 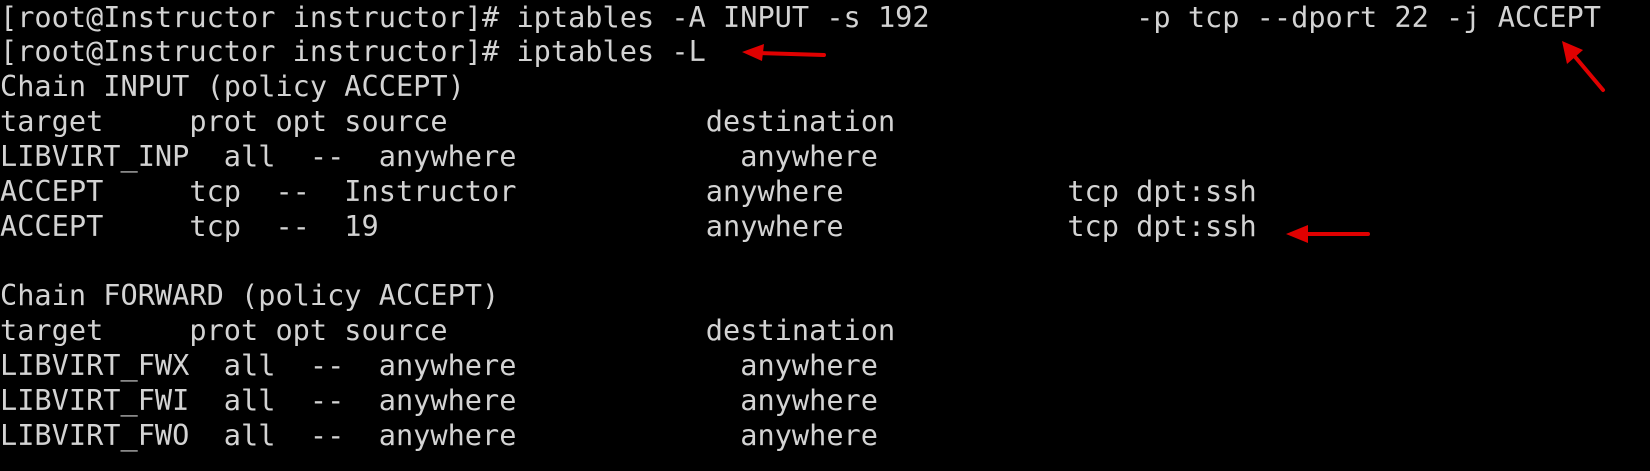 I want to click on rule-row: LIBVIRT_FWX all -- anywhere anywhere, so click(x=439, y=365).